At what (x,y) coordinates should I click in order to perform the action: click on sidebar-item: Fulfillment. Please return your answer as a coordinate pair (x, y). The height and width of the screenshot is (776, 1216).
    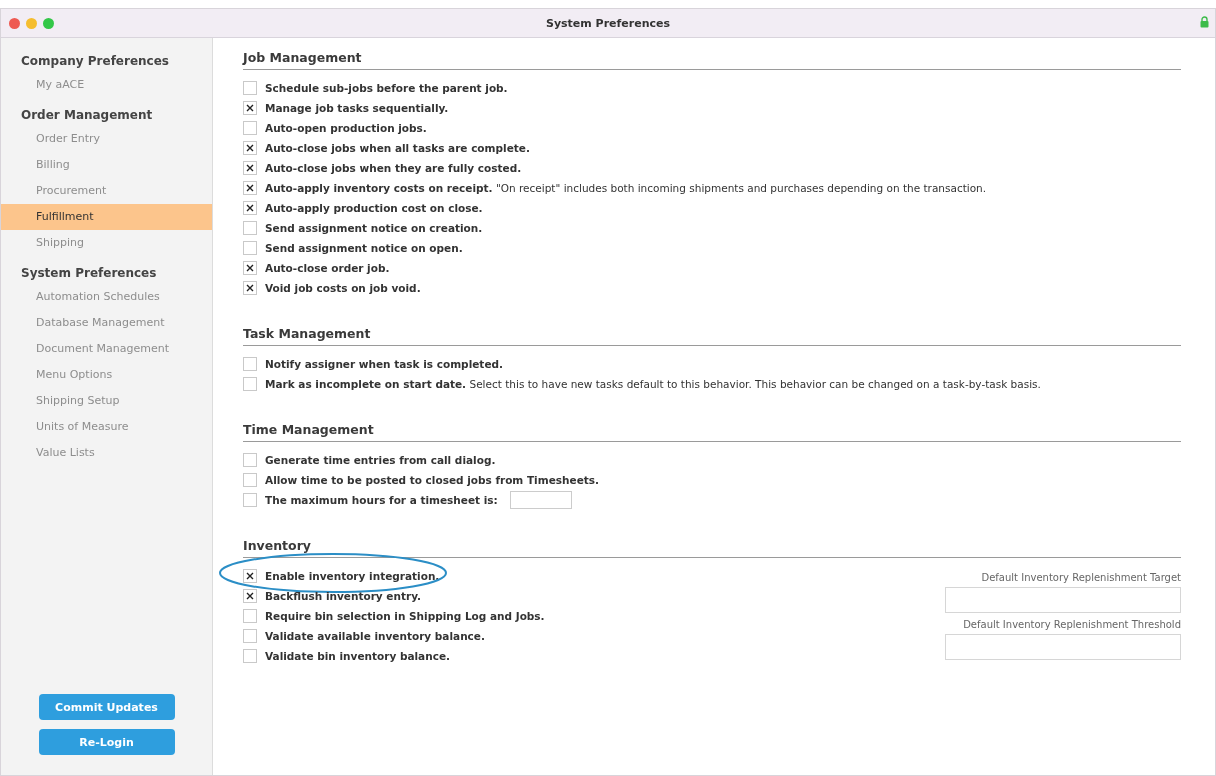
    Looking at the image, I should click on (106, 217).